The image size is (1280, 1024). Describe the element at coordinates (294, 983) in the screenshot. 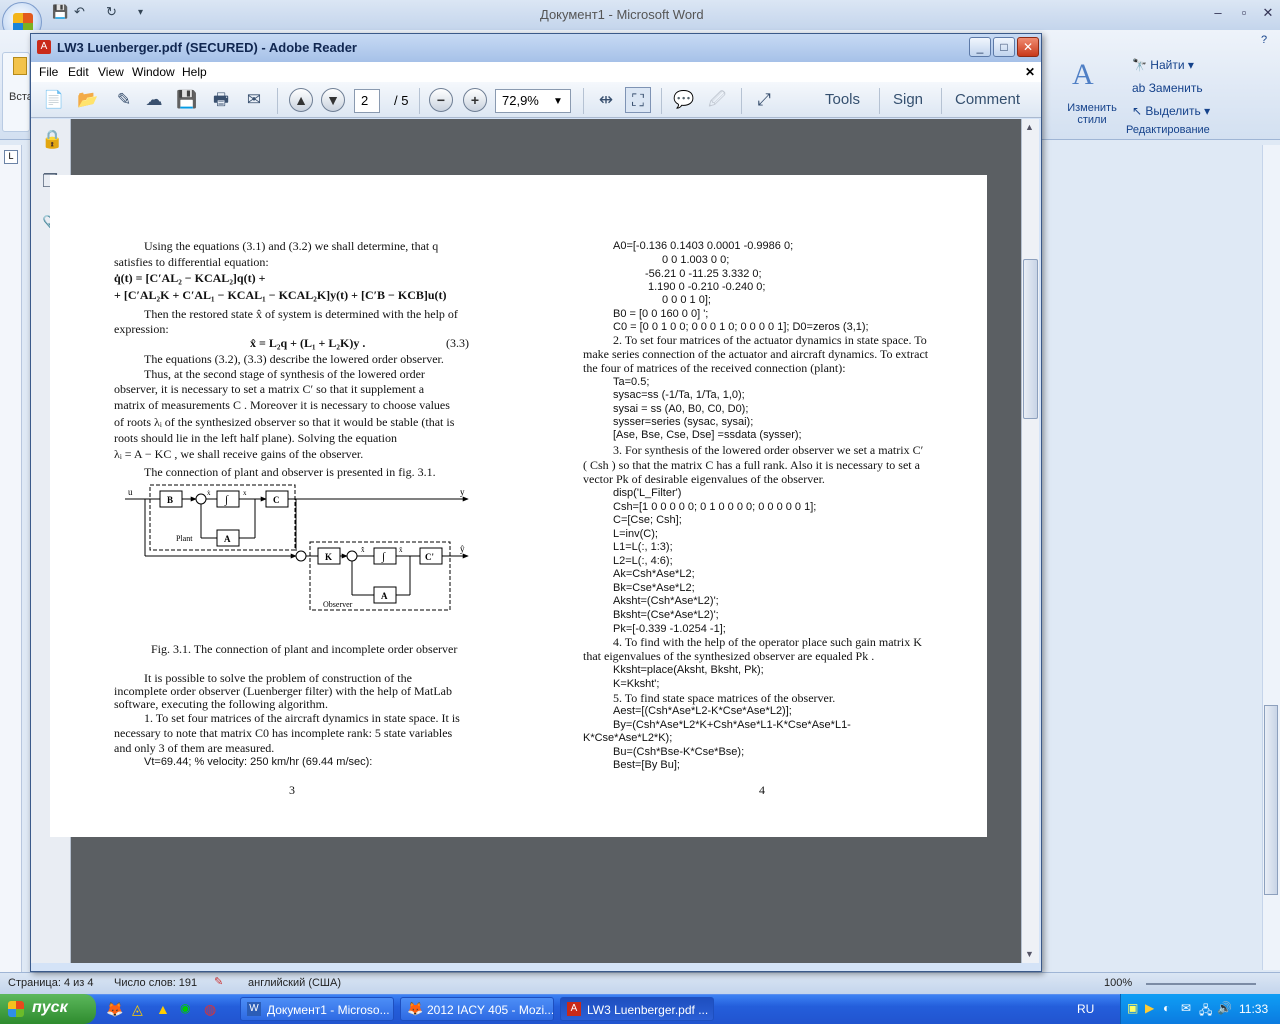

I see `status-language: английский (США)` at that location.